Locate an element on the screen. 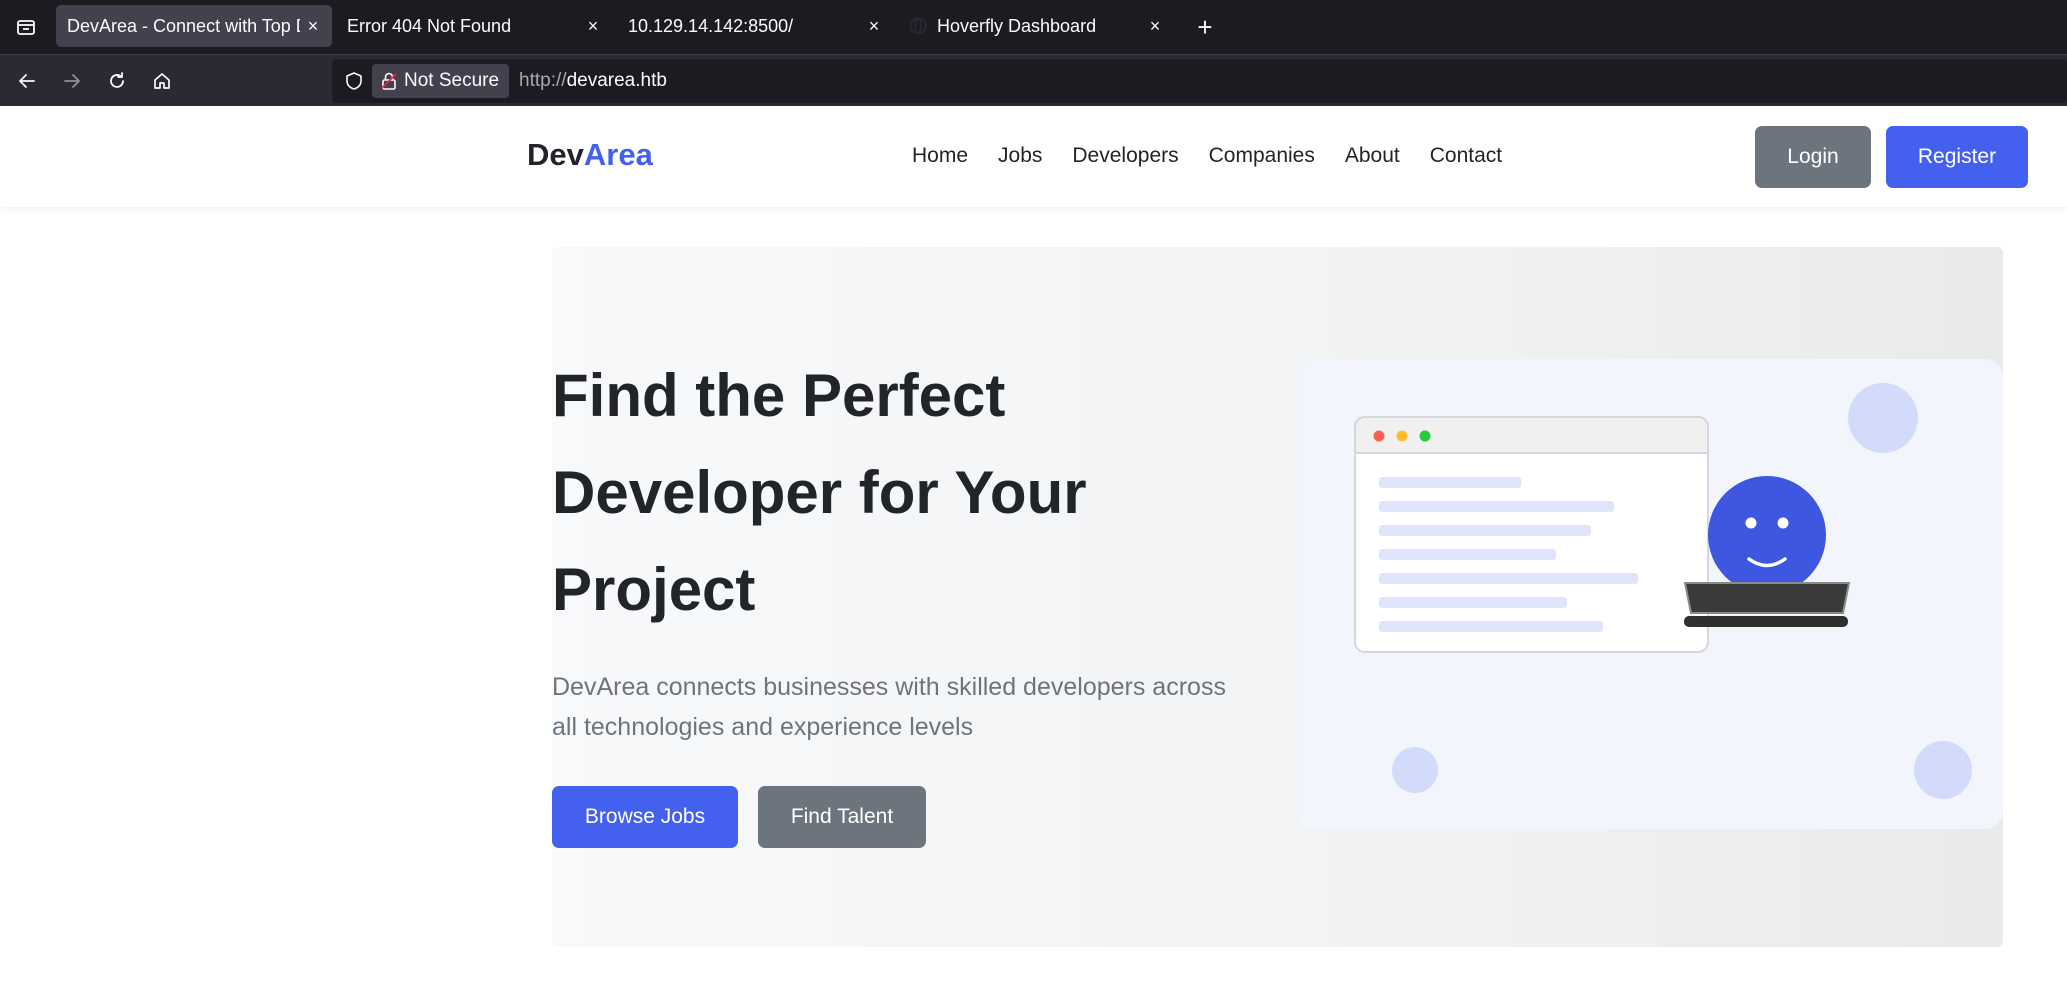  site-logo: DevArea is located at coordinates (590, 155).